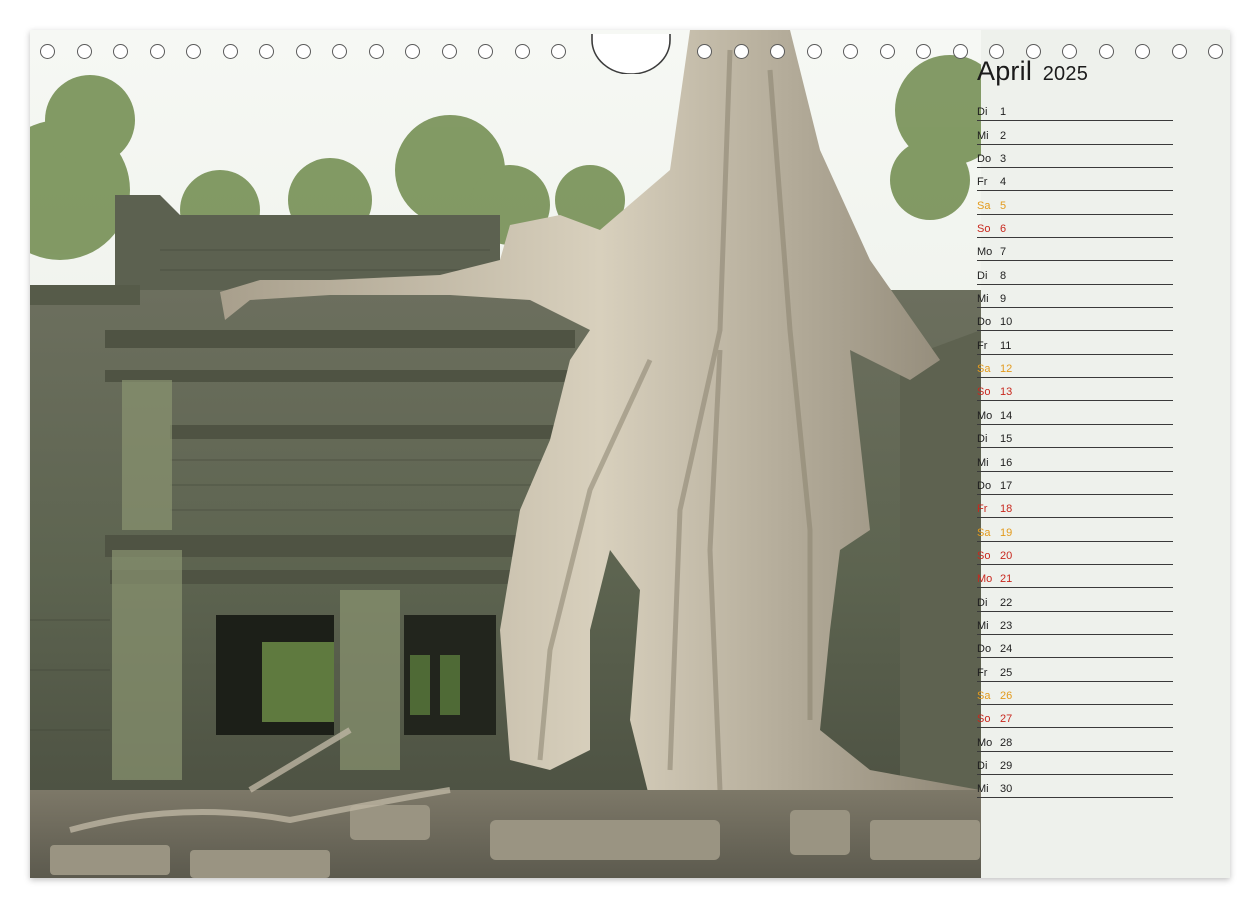 The height and width of the screenshot is (908, 1260). Describe the element at coordinates (1006, 345) in the screenshot. I see `day-number: 11` at that location.